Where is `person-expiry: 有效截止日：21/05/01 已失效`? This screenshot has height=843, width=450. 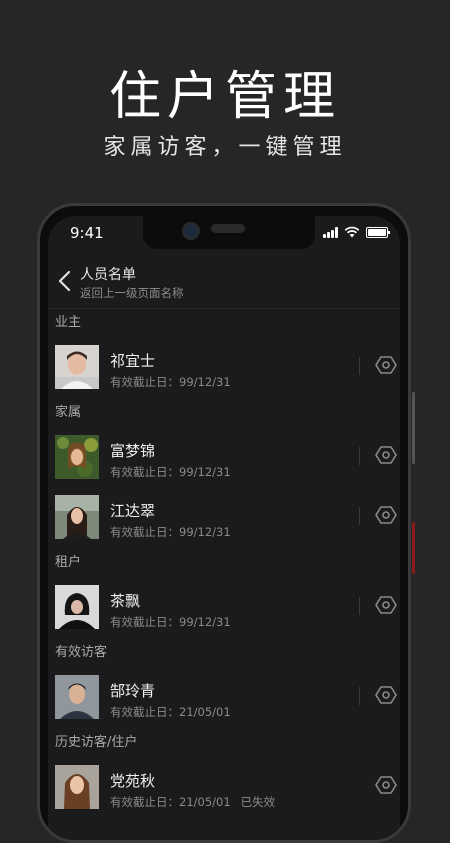
person-expiry: 有效截止日：21/05/01 已失效 is located at coordinates (192, 802).